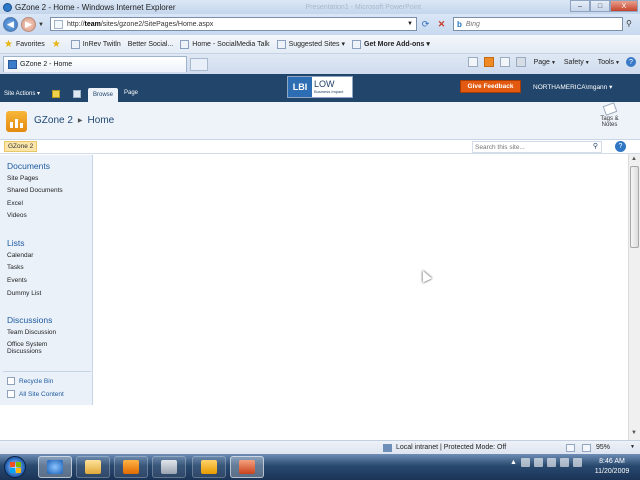 The image size is (640, 480). Describe the element at coordinates (131, 93) in the screenshot. I see `tab-page: Page` at that location.